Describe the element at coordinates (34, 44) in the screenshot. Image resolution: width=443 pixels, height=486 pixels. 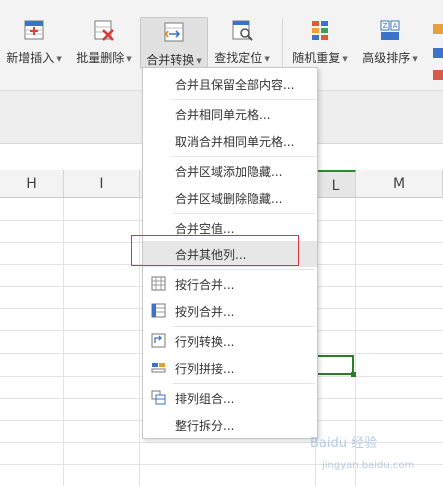
I see `insert-button: 新增插入 ▼` at that location.